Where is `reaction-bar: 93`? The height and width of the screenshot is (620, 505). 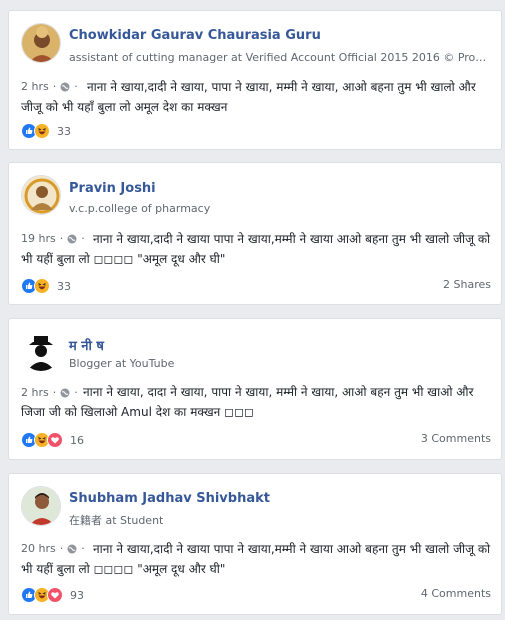
reaction-bar: 93 is located at coordinates (52, 595).